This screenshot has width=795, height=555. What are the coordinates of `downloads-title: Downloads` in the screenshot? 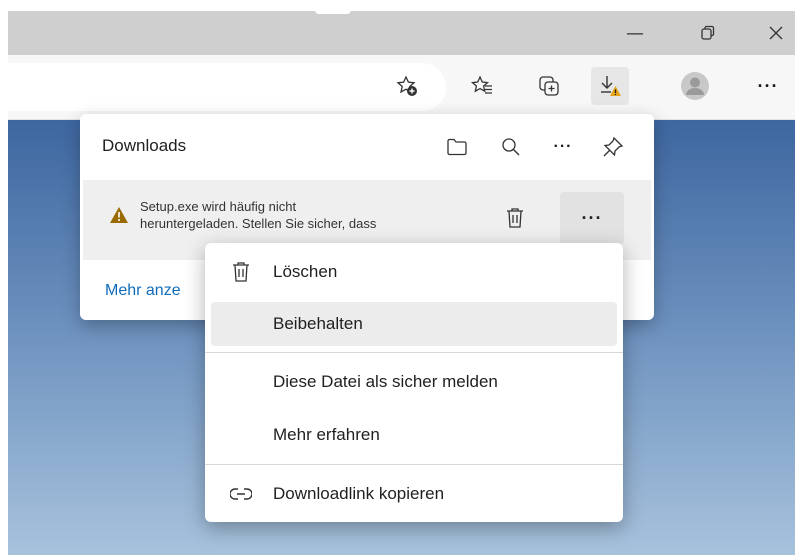 It's located at (144, 145).